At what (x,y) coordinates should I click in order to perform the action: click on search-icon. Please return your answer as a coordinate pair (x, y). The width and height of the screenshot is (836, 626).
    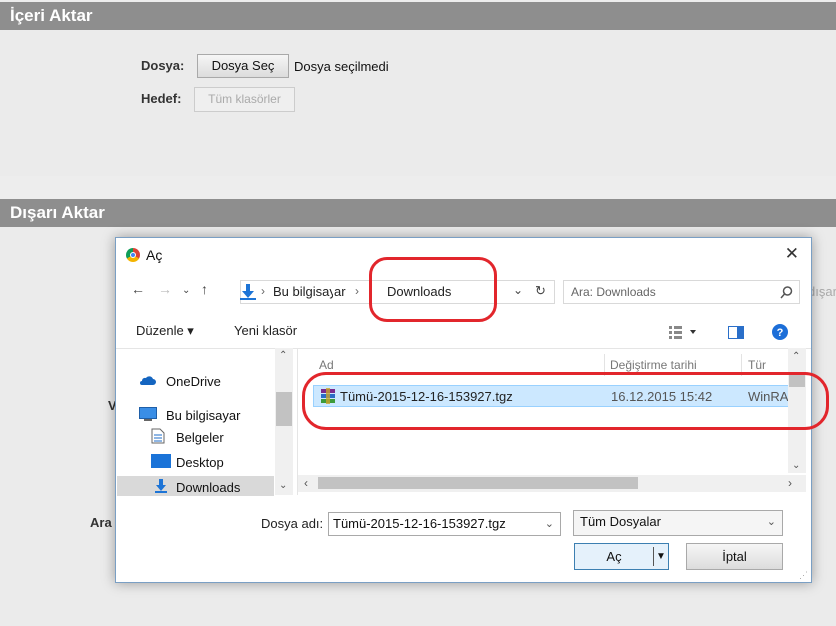
    Looking at the image, I should click on (786, 292).